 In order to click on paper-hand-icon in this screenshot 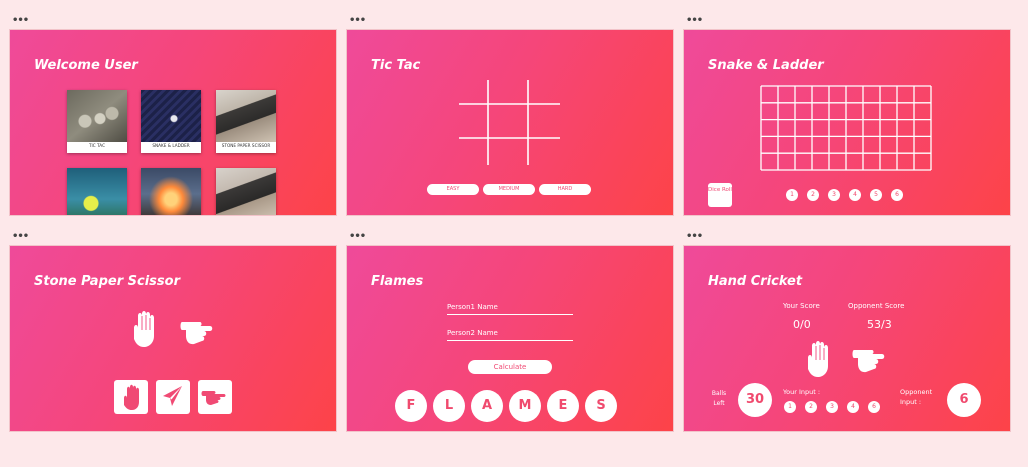, I will do `click(131, 397)`.